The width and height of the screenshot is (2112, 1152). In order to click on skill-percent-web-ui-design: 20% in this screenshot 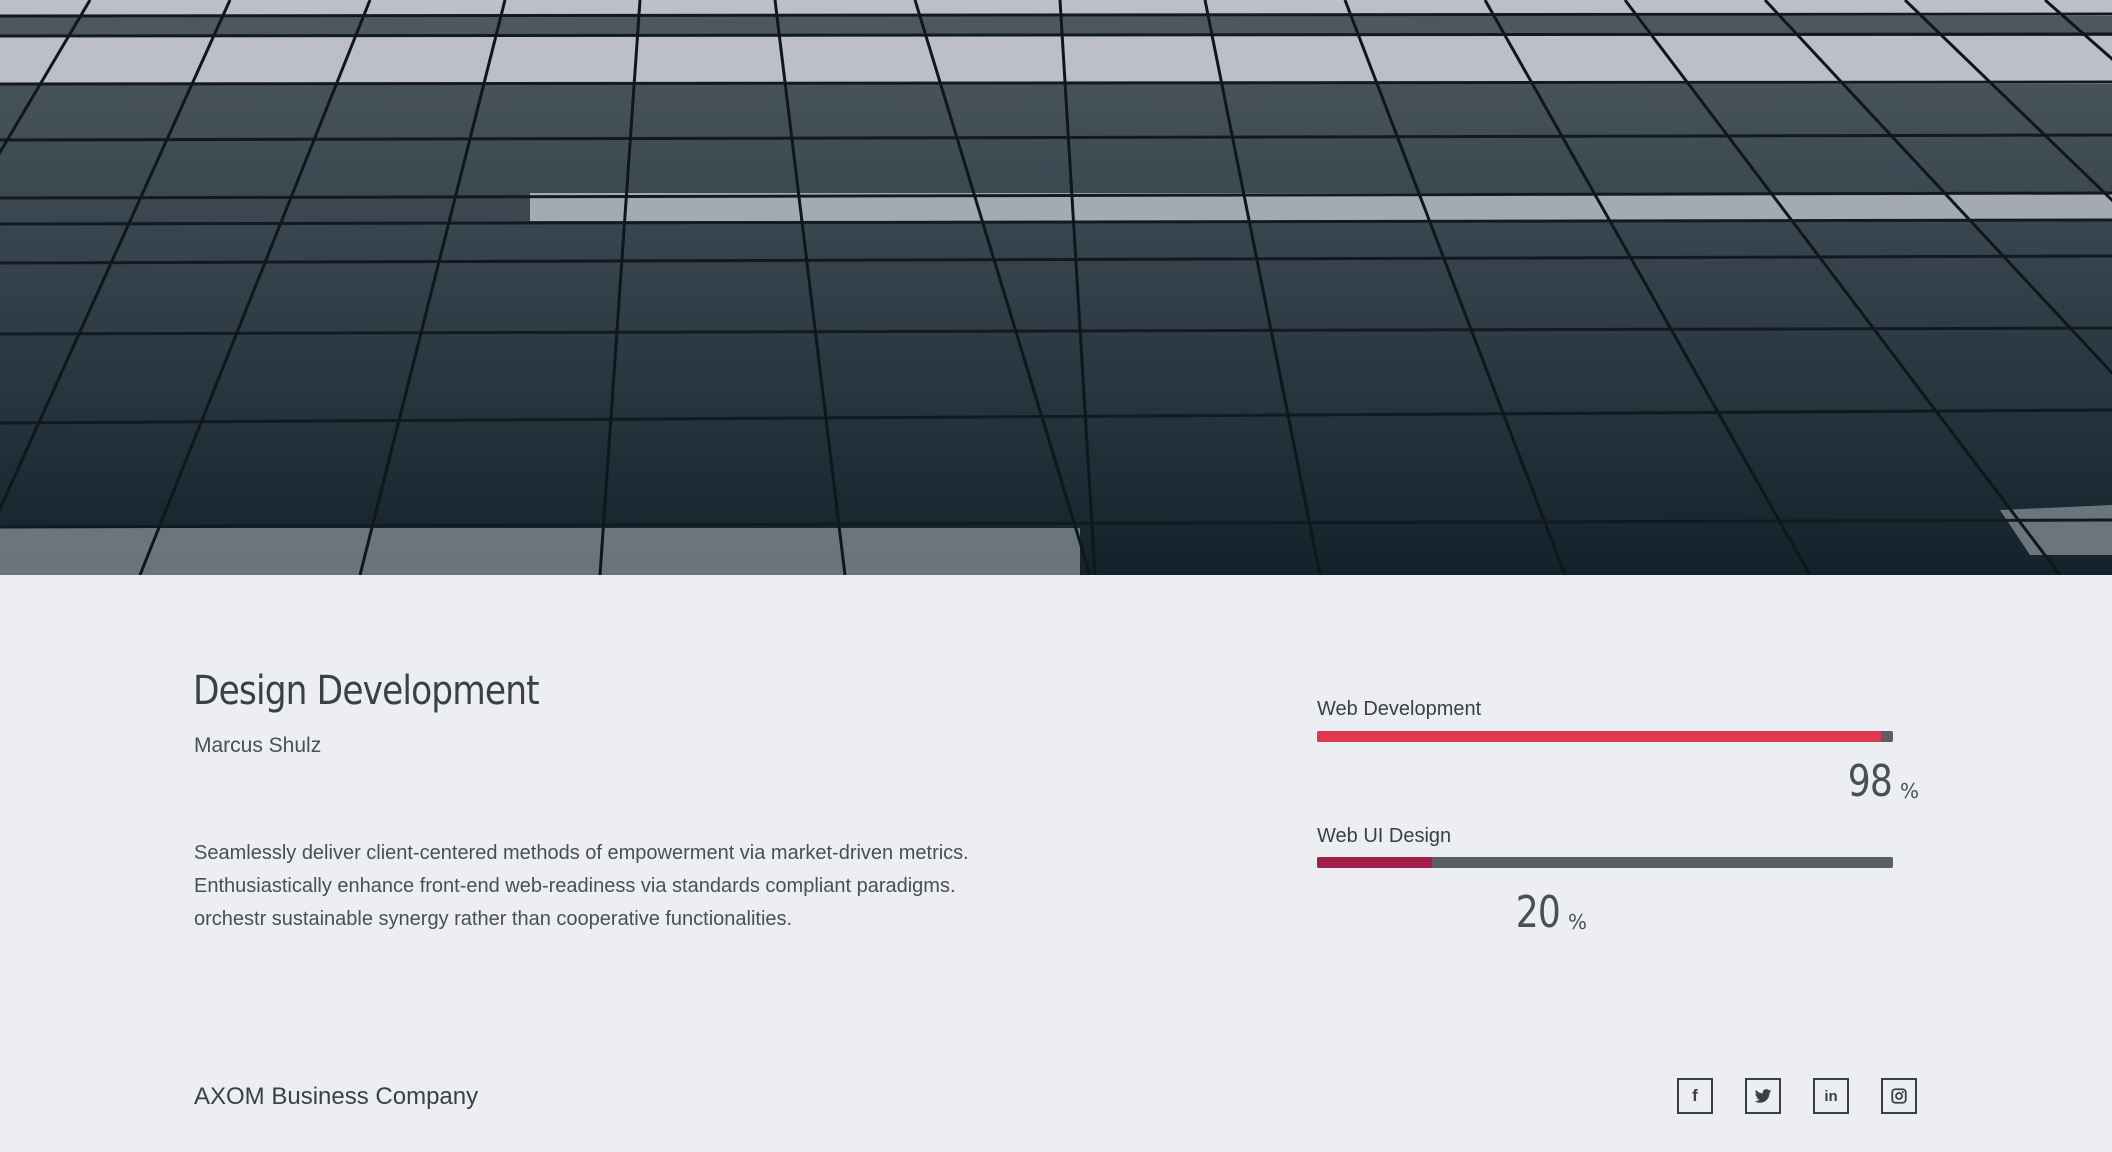, I will do `click(1546, 912)`.